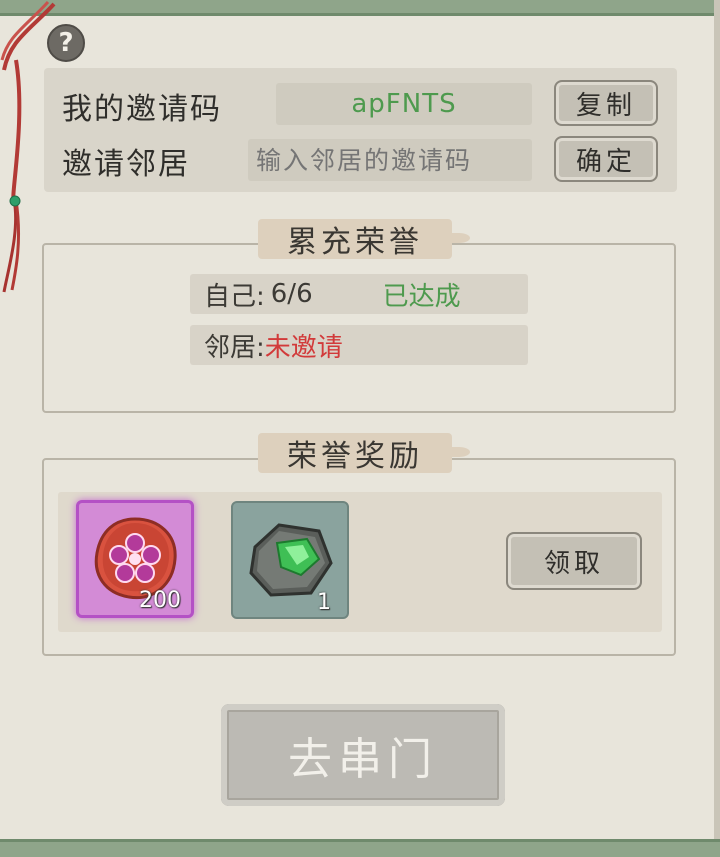 Image resolution: width=720 pixels, height=857 pixels. What do you see at coordinates (291, 294) in the screenshot?
I see `self-progress: 6/6` at bounding box center [291, 294].